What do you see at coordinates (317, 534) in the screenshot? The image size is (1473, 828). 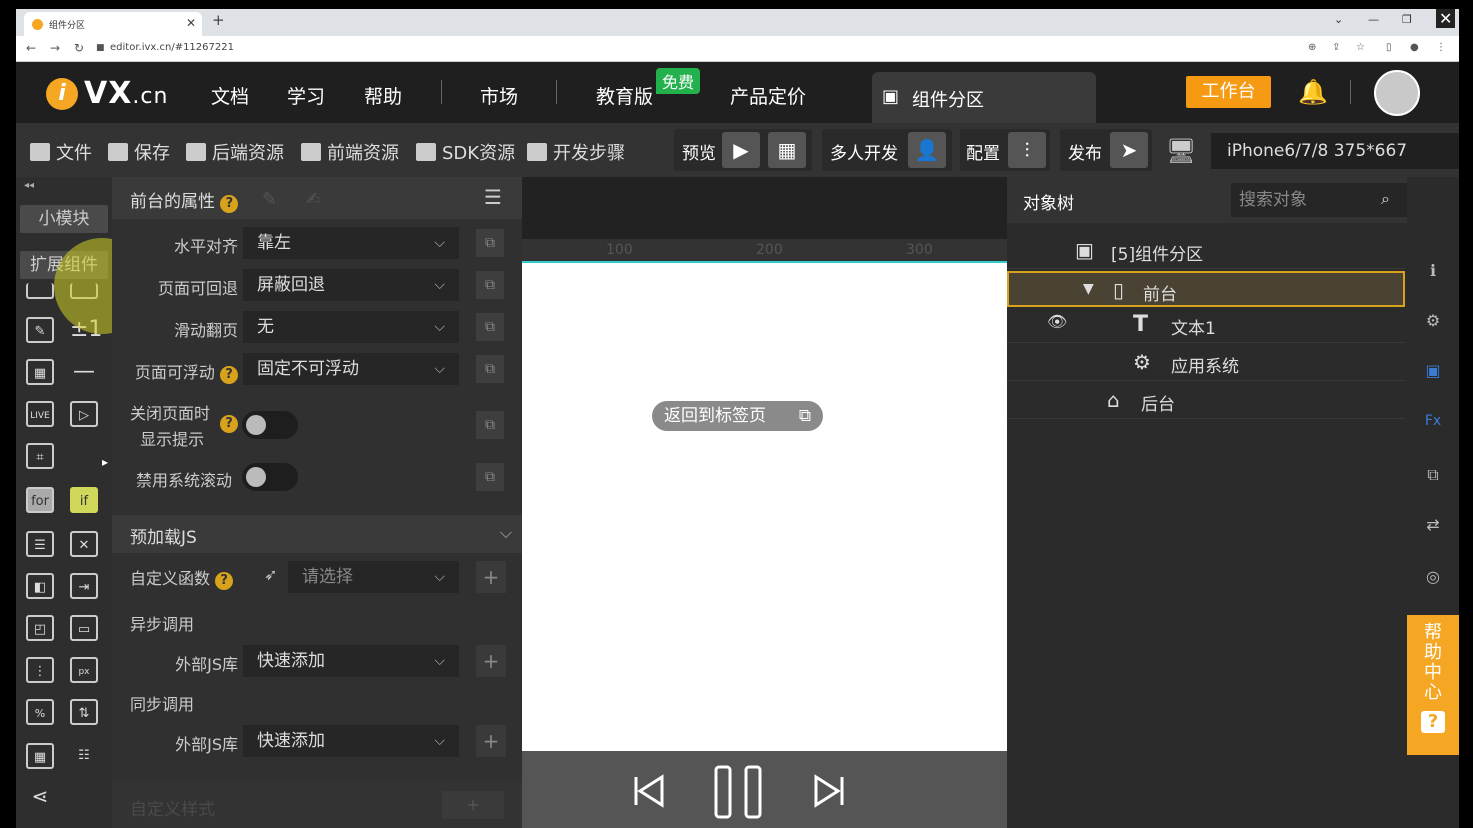 I see `preload-js-header: 预加载JS ⌵` at bounding box center [317, 534].